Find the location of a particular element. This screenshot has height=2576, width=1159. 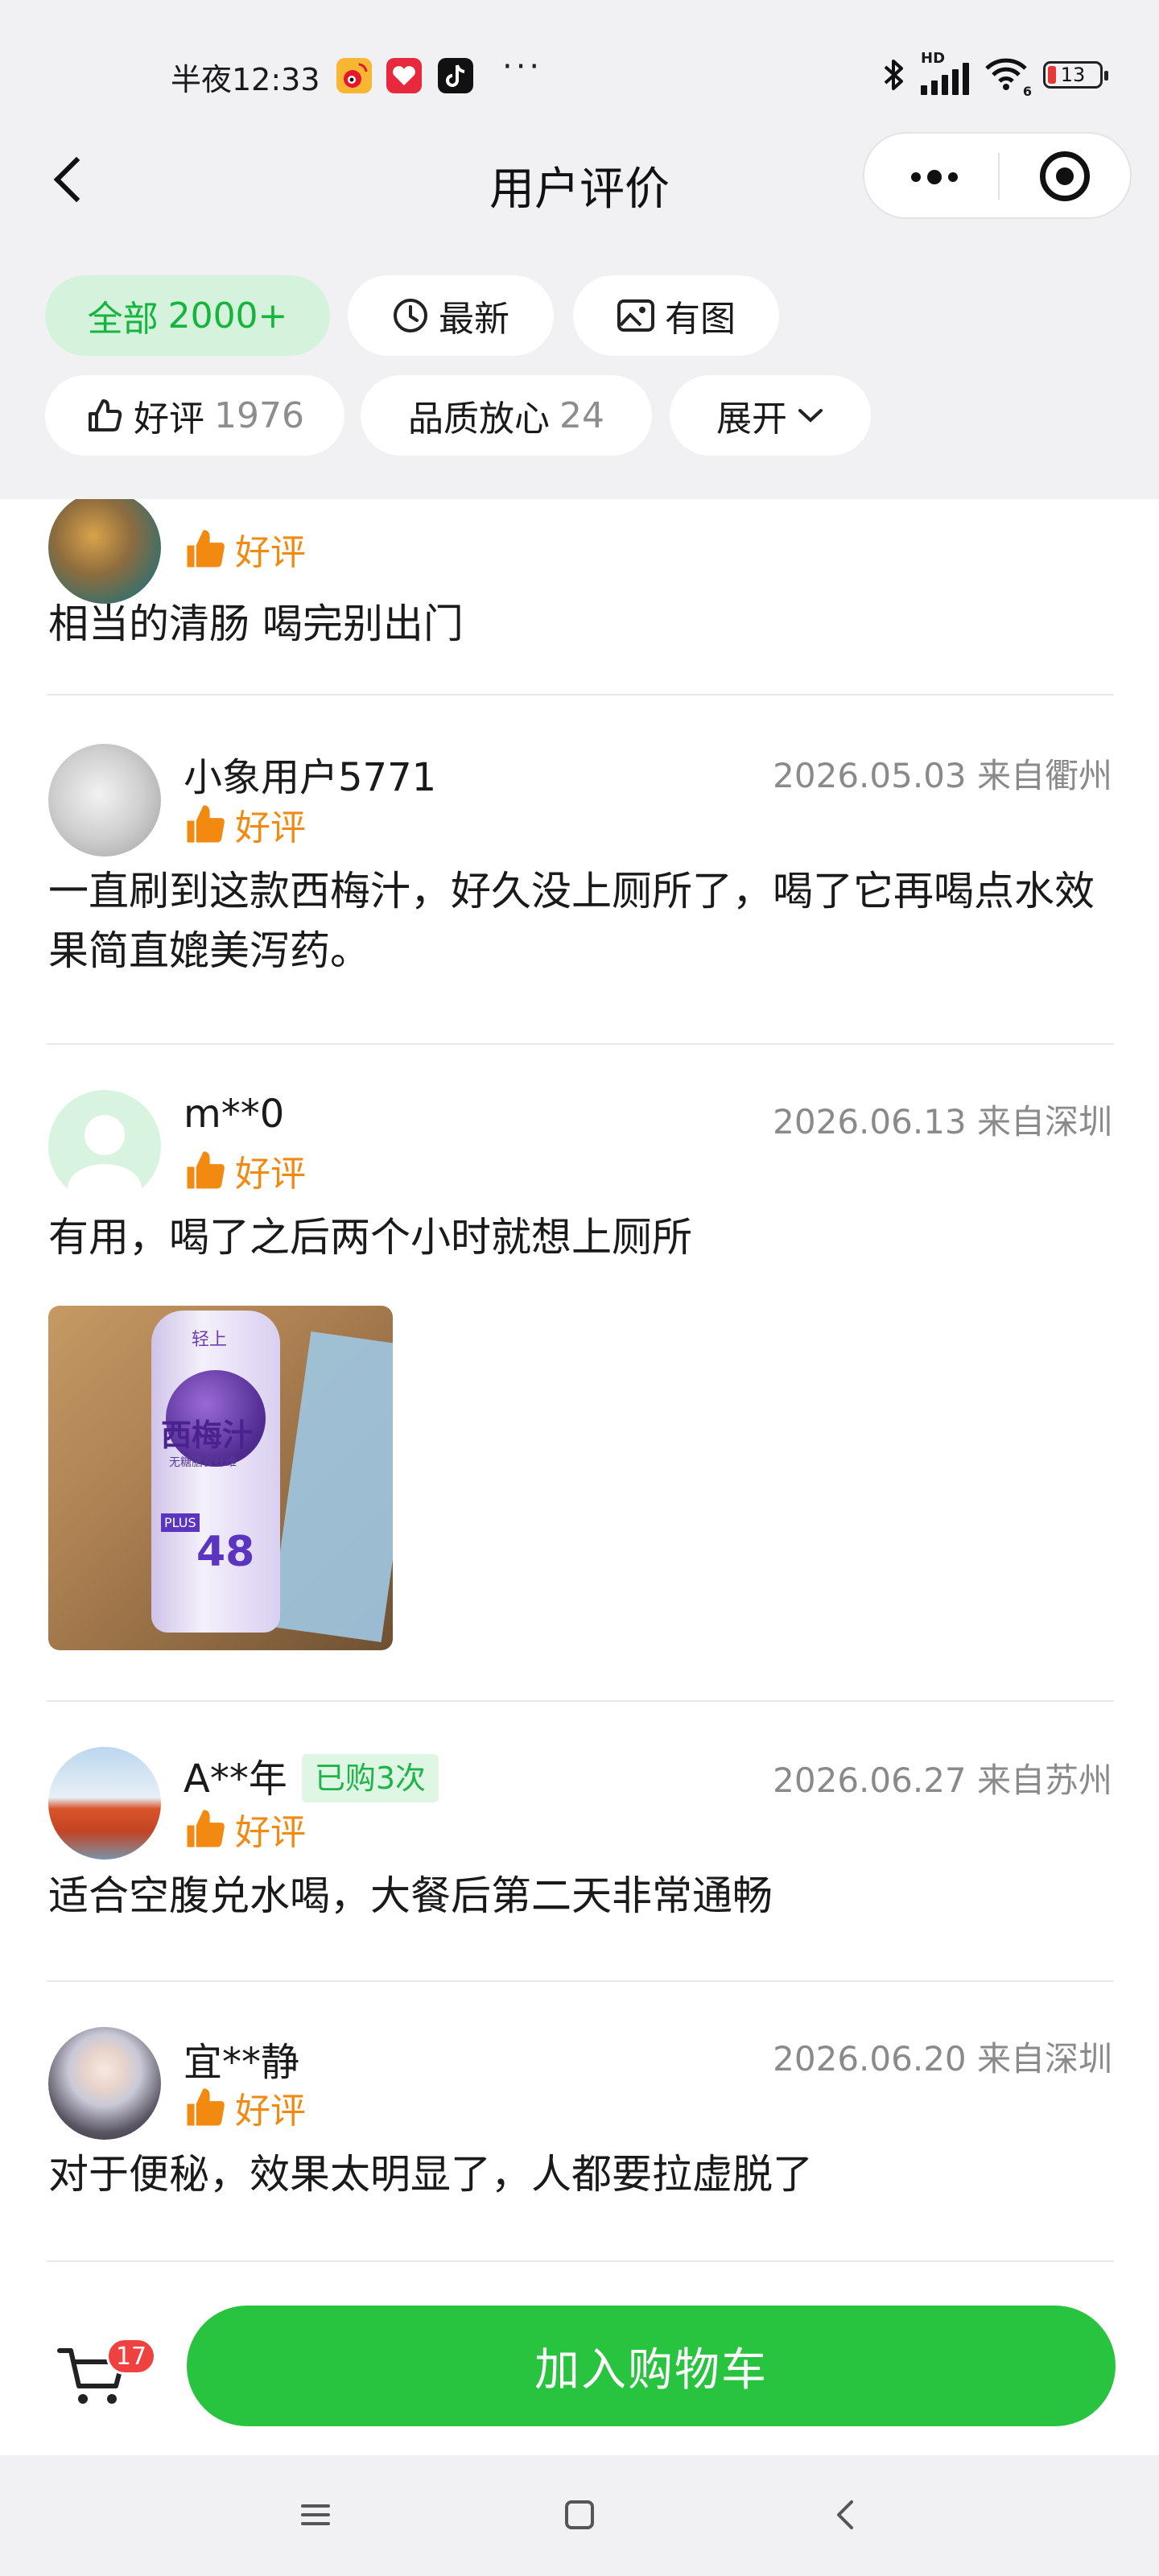

nav-bar: 用户评价 is located at coordinates (579, 181).